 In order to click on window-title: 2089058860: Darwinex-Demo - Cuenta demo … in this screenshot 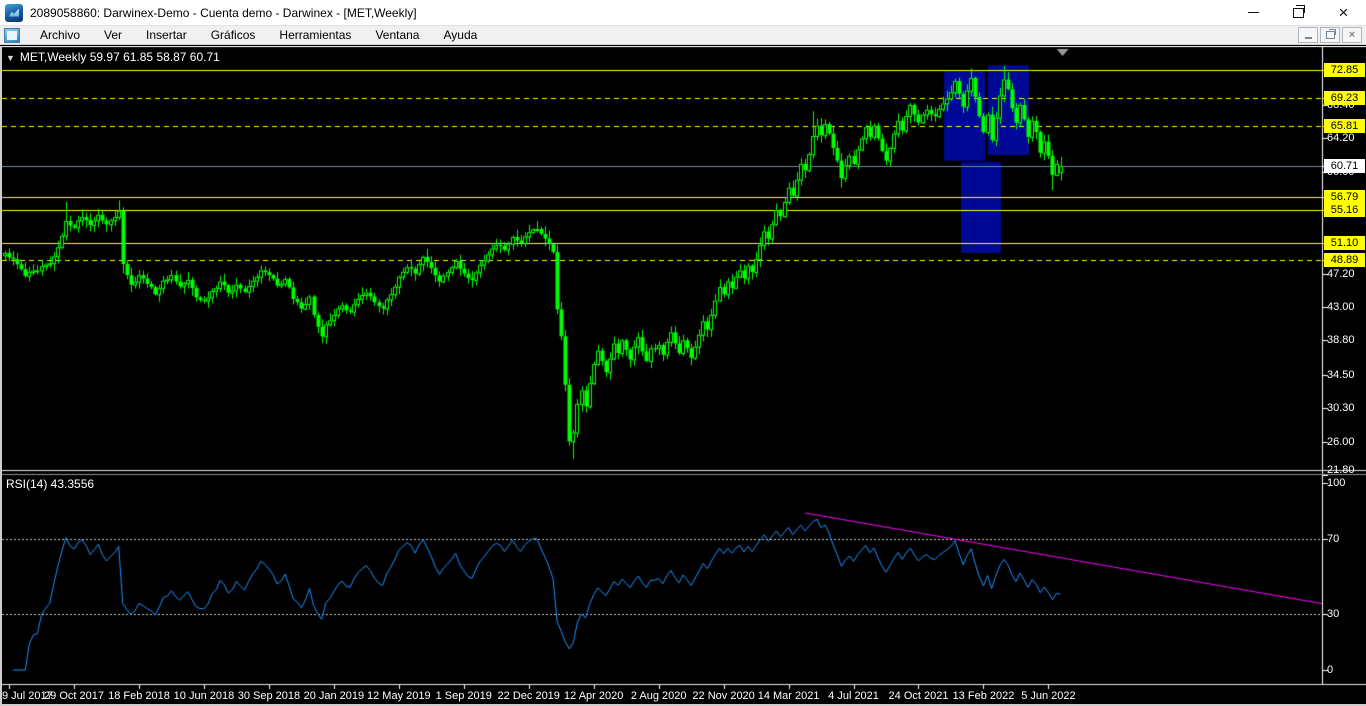, I will do `click(223, 12)`.